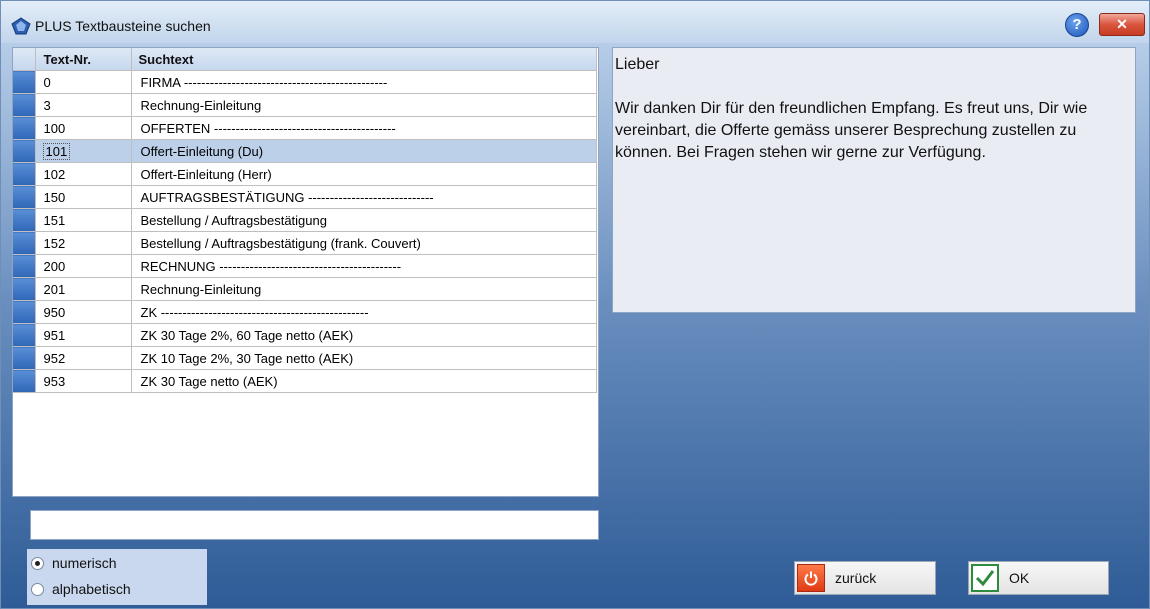  Describe the element at coordinates (364, 59) in the screenshot. I see `column-header-suchtext: Suchtext` at that location.